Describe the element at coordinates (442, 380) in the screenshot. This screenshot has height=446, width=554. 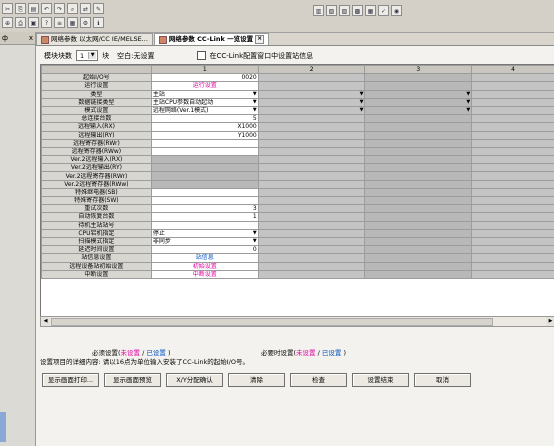
I see `cancel-button: 取消` at that location.